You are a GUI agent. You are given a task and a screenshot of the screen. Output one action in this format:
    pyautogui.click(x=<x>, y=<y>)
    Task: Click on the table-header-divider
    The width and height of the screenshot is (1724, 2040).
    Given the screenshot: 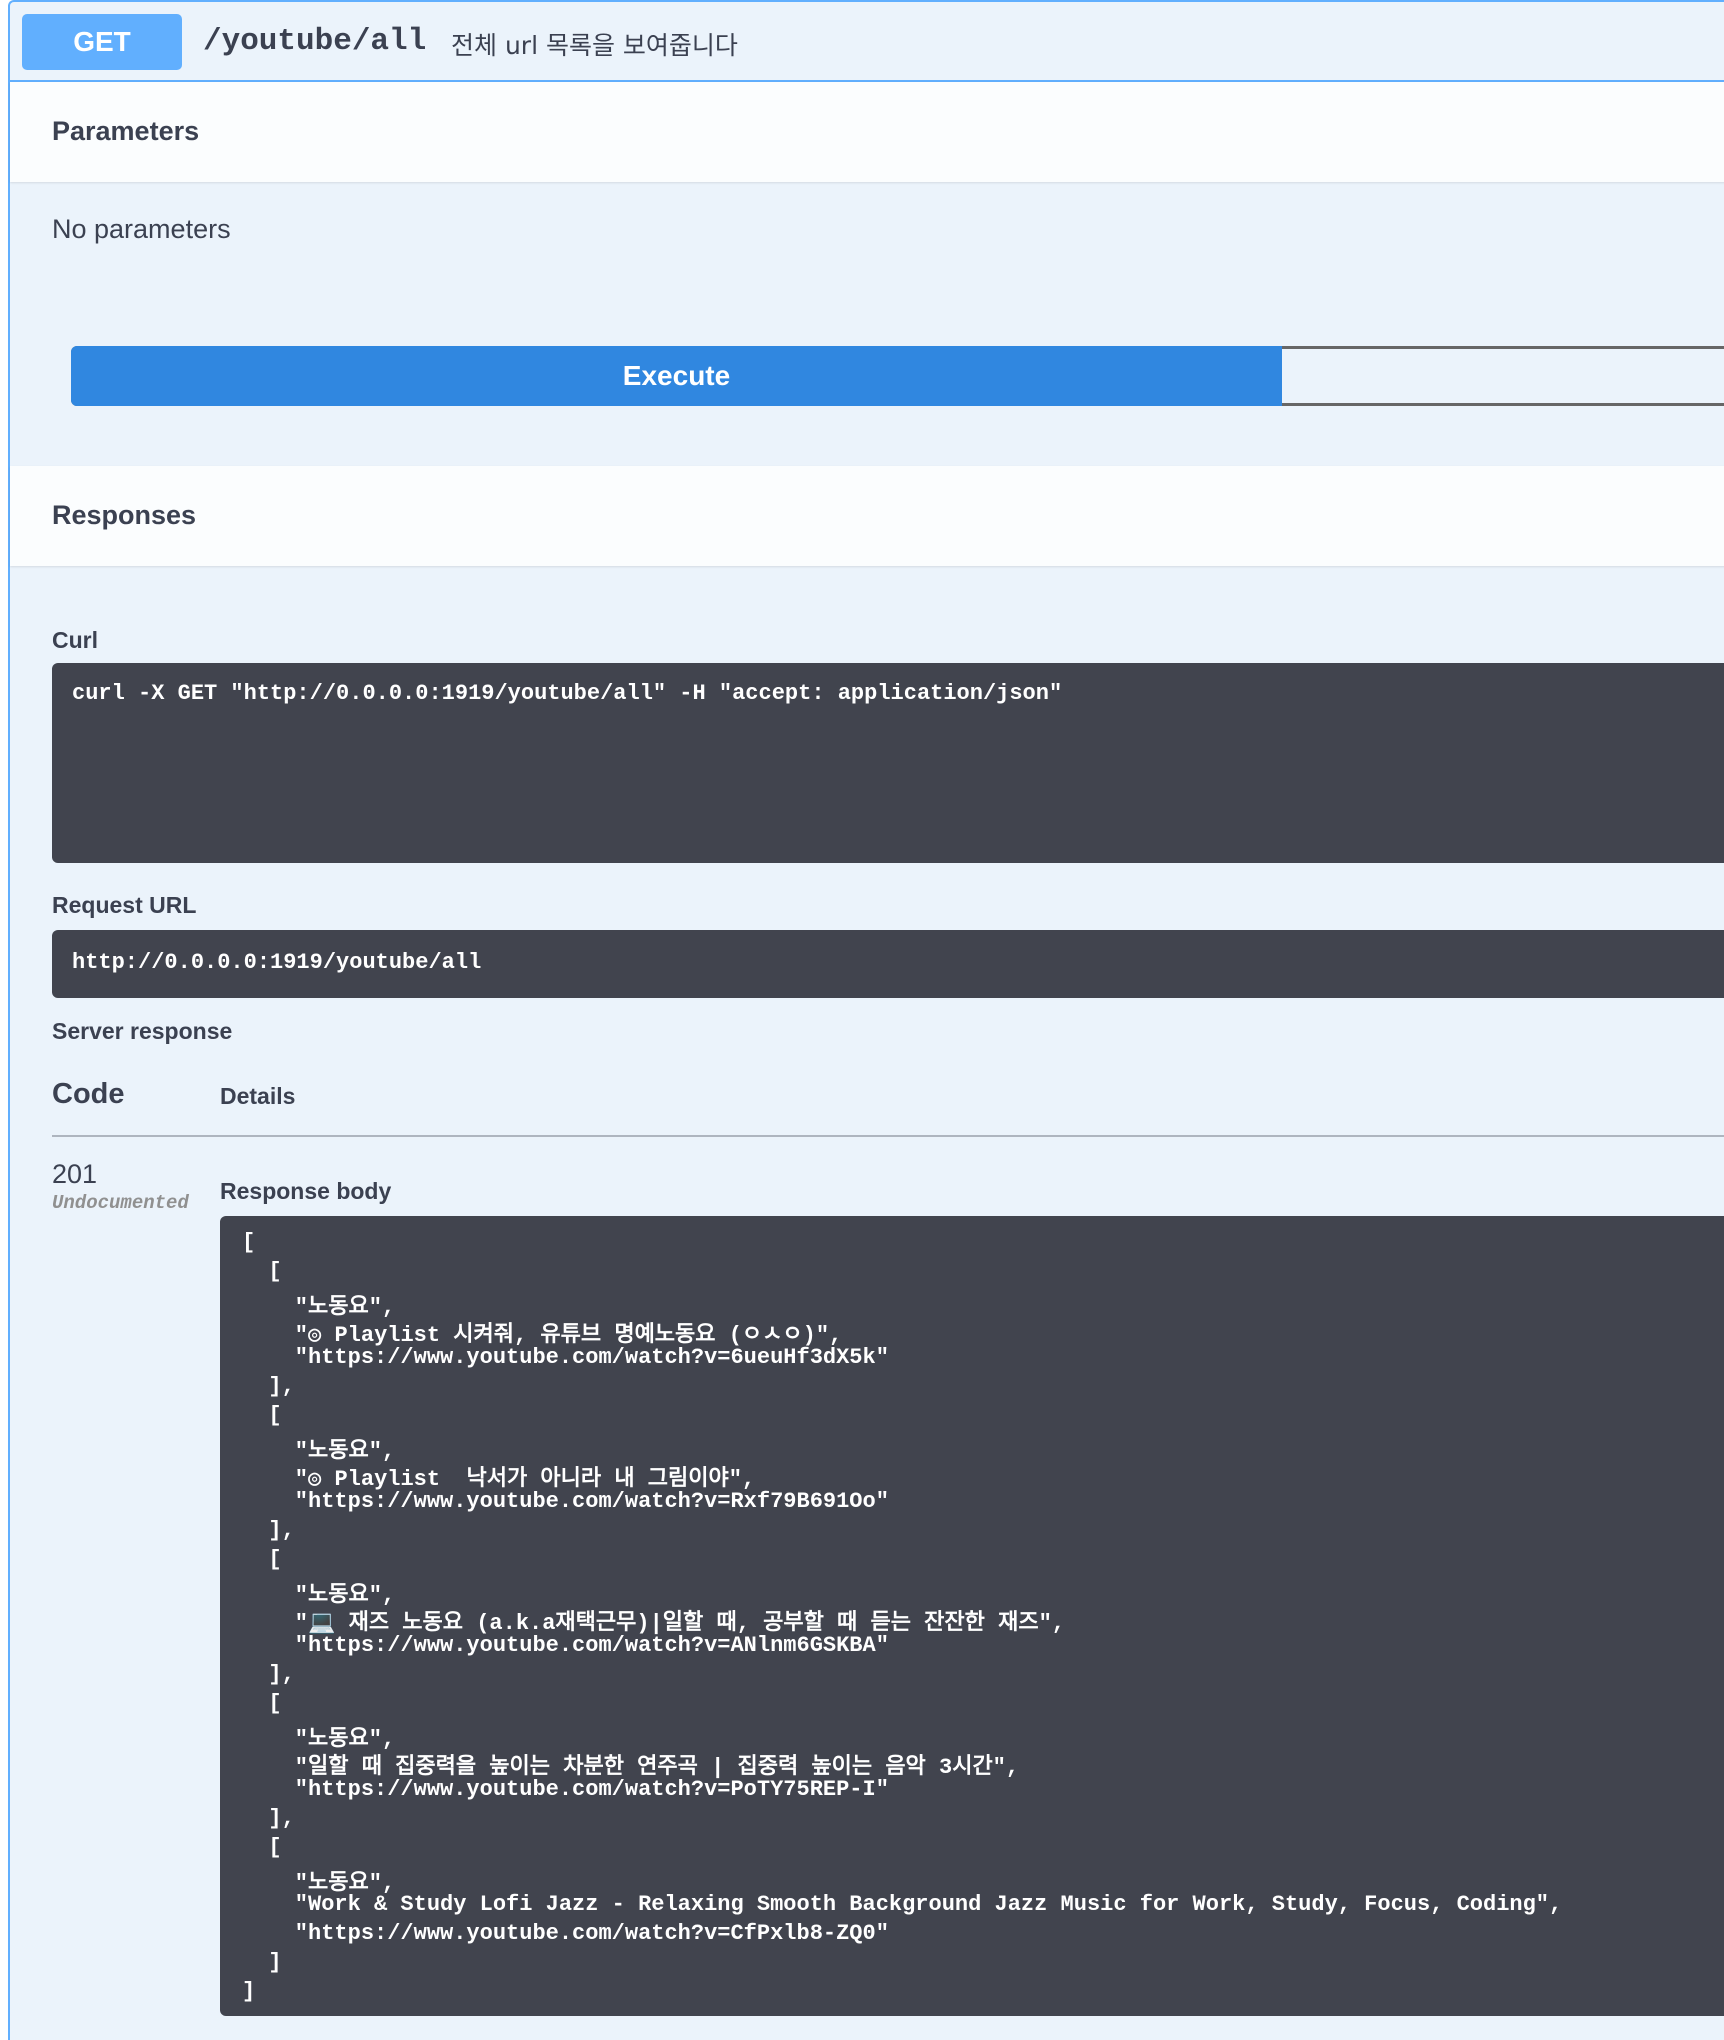 What is the action you would take?
    pyautogui.click(x=888, y=1136)
    